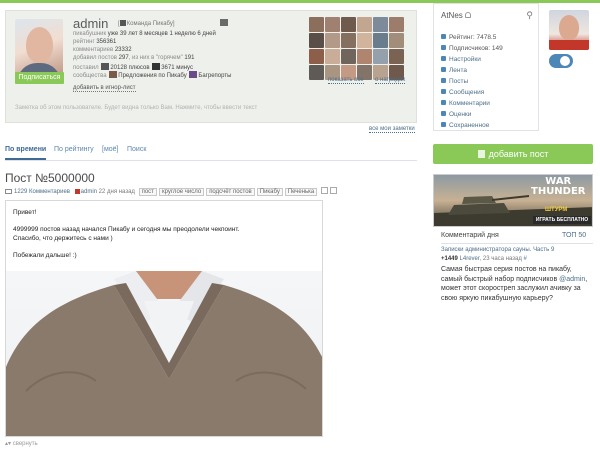 Image resolution: width=600 pixels, height=450 pixels. I want to click on show-all-link: показать все, so click(346, 80).